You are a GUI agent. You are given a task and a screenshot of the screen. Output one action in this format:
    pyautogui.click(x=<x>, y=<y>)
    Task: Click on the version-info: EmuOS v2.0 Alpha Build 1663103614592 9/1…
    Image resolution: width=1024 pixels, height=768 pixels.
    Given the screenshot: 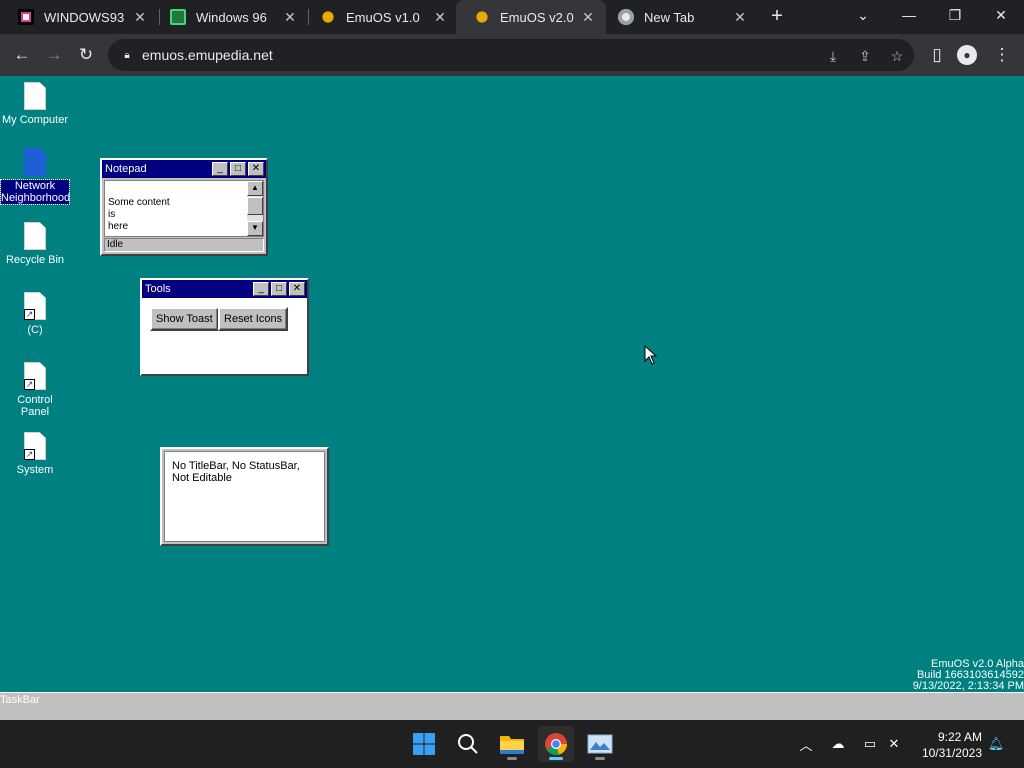 What is the action you would take?
    pyautogui.click(x=968, y=675)
    